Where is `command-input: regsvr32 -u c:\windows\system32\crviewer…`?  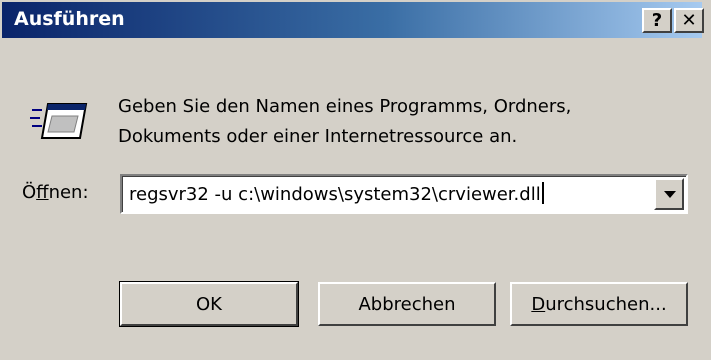 command-input: regsvr32 -u c:\windows\system32\crviewer… is located at coordinates (336, 193).